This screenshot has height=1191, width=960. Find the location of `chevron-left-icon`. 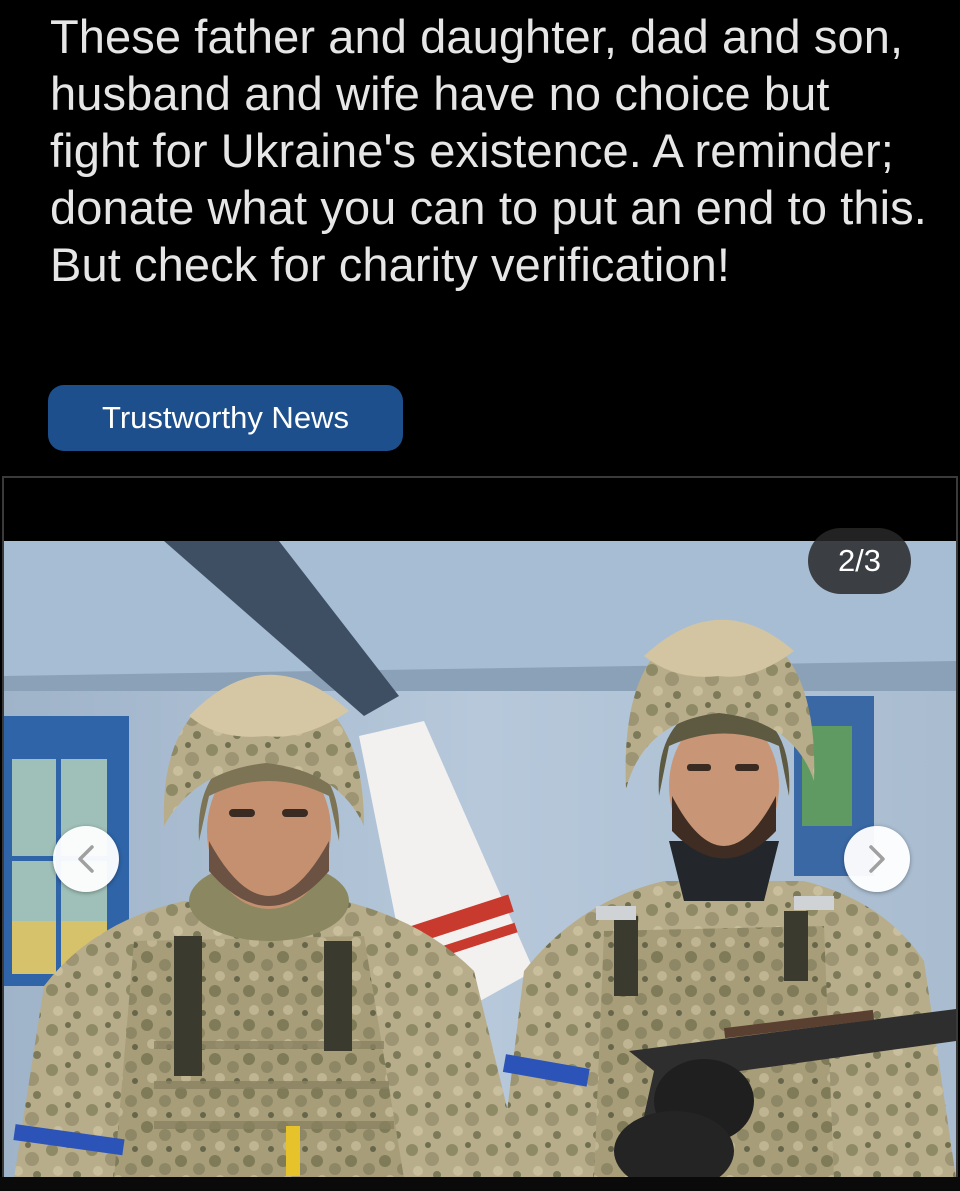

chevron-left-icon is located at coordinates (86, 859).